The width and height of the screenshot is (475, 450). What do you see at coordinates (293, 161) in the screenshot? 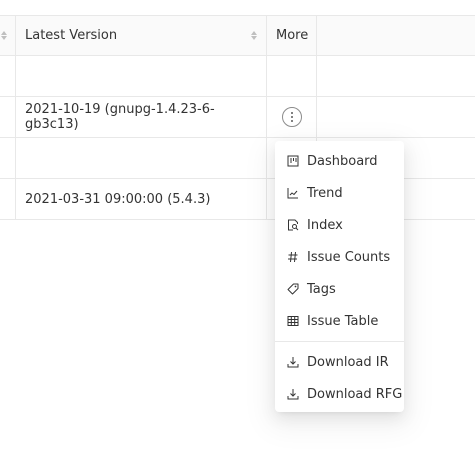
I see `dashboard-icon` at bounding box center [293, 161].